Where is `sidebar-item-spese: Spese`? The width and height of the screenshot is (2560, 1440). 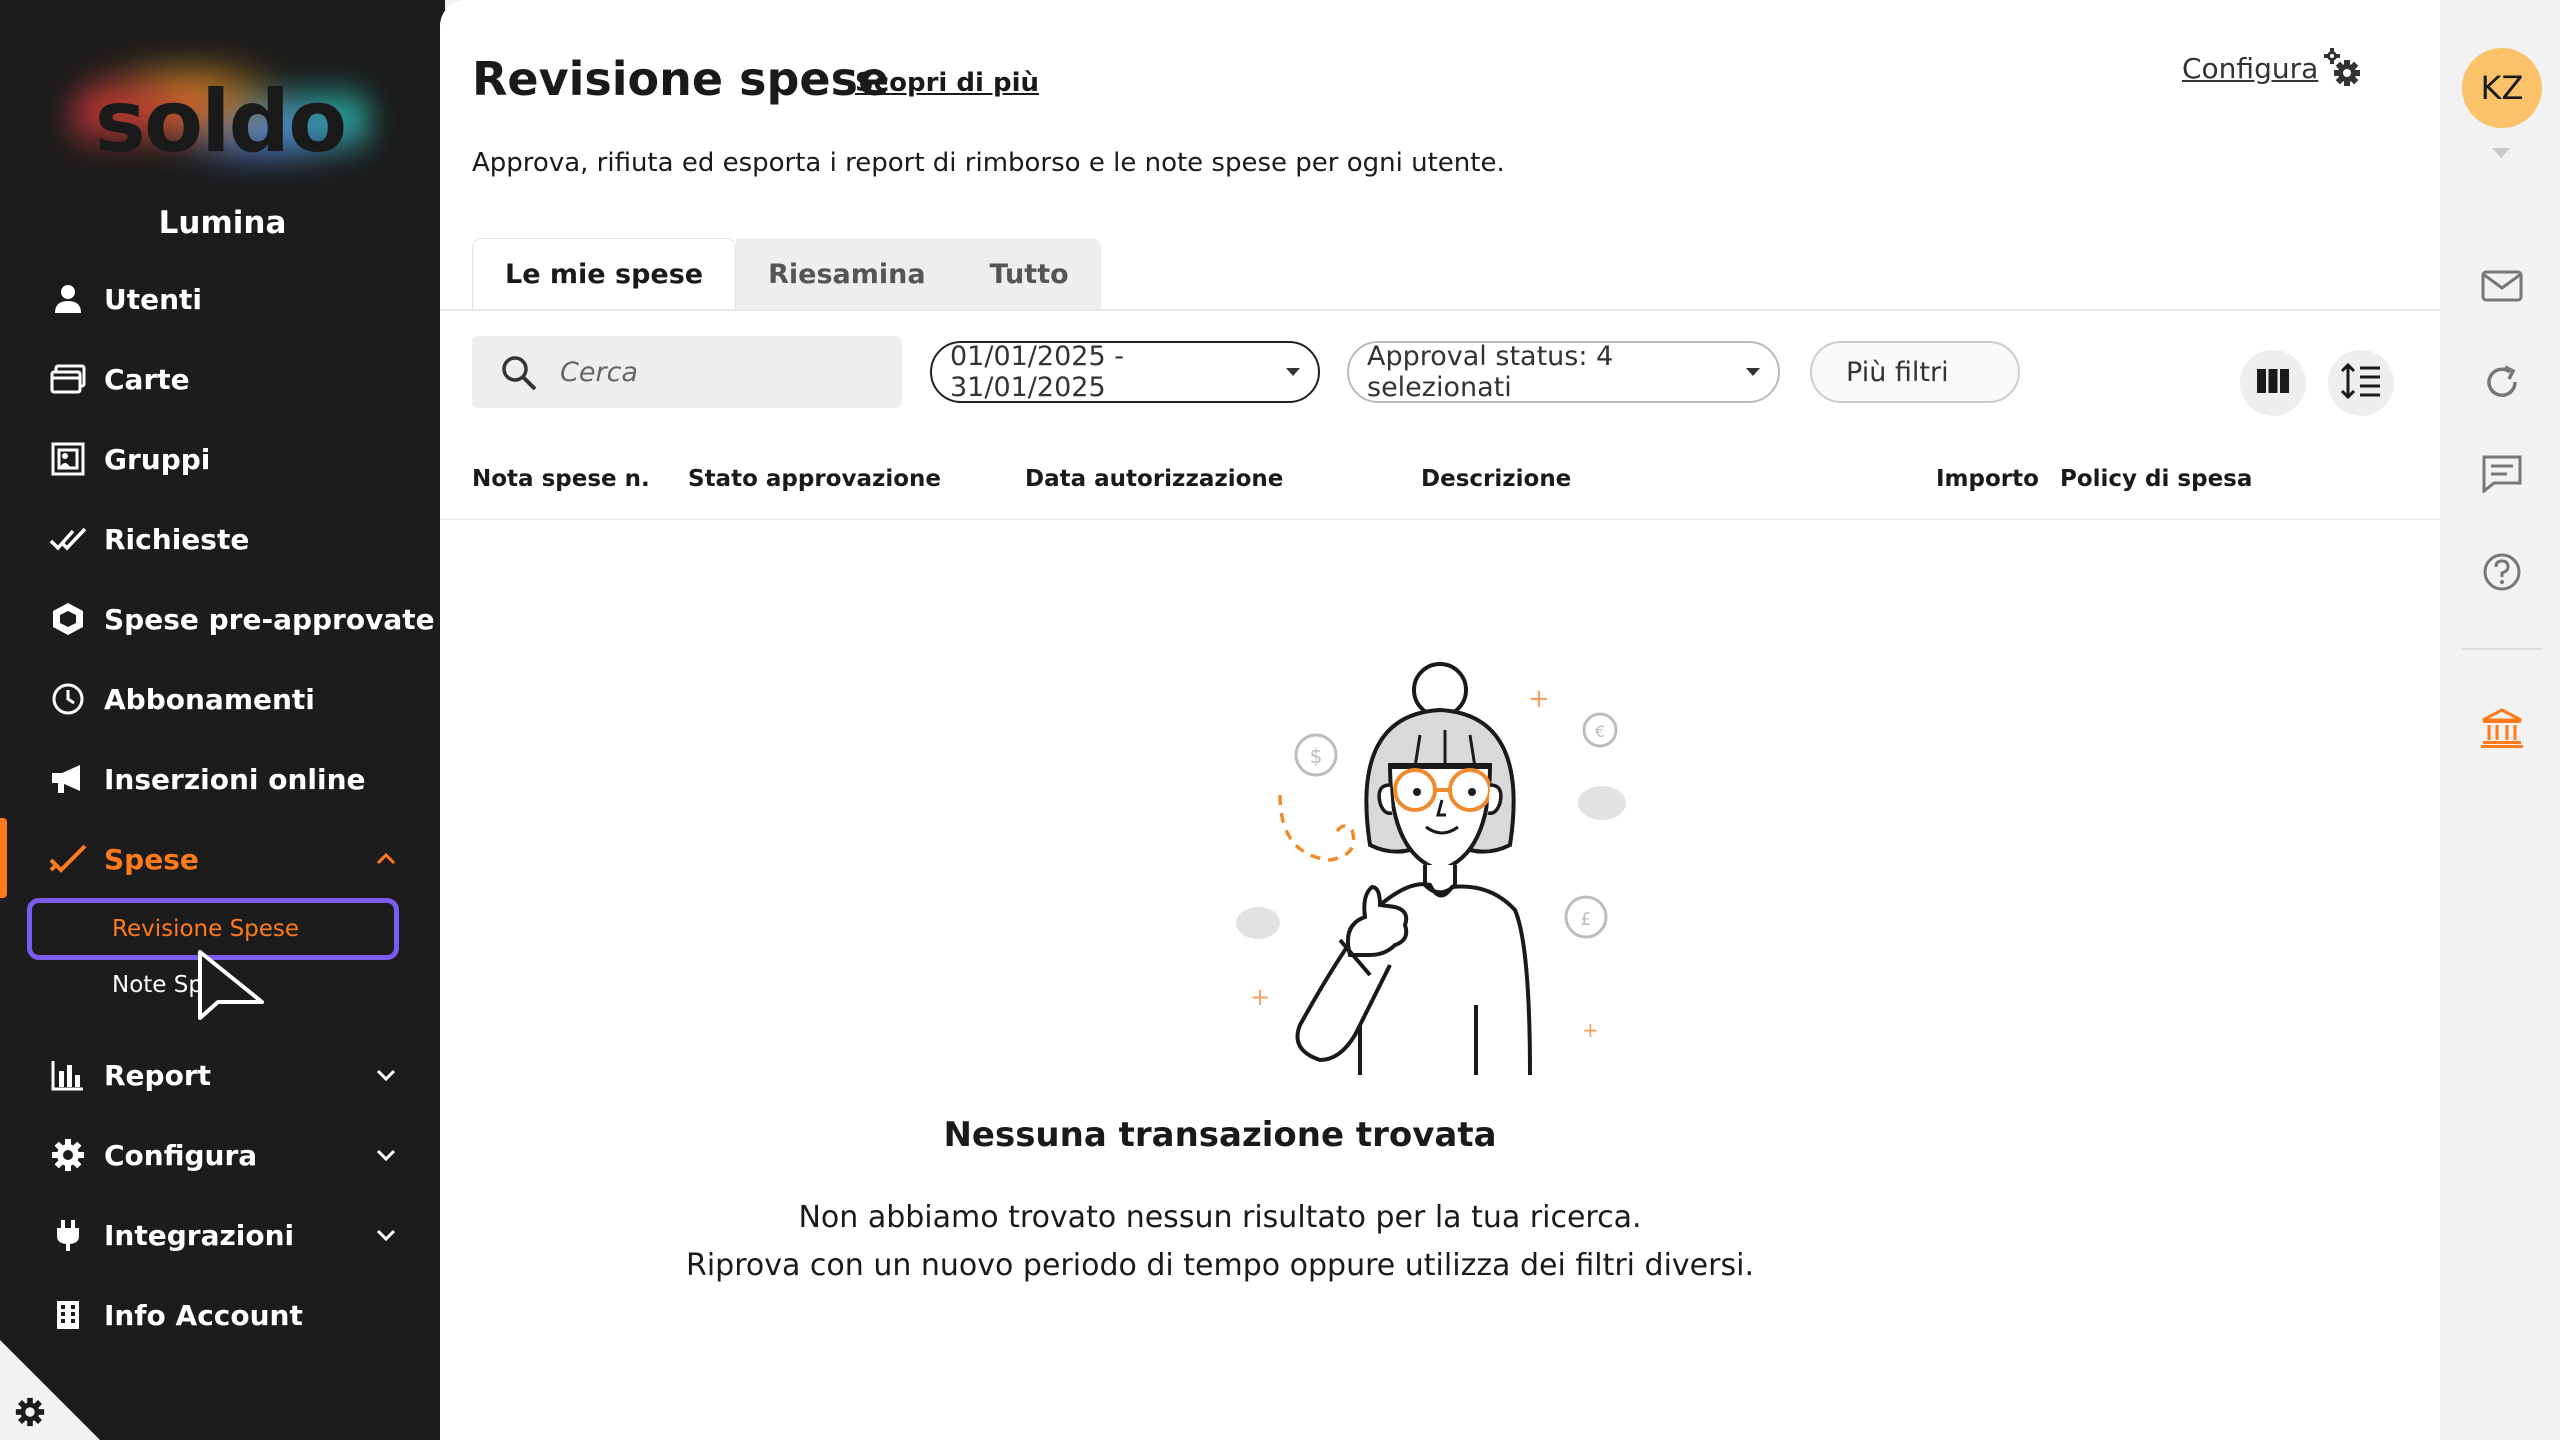 sidebar-item-spese: Spese is located at coordinates (222, 859).